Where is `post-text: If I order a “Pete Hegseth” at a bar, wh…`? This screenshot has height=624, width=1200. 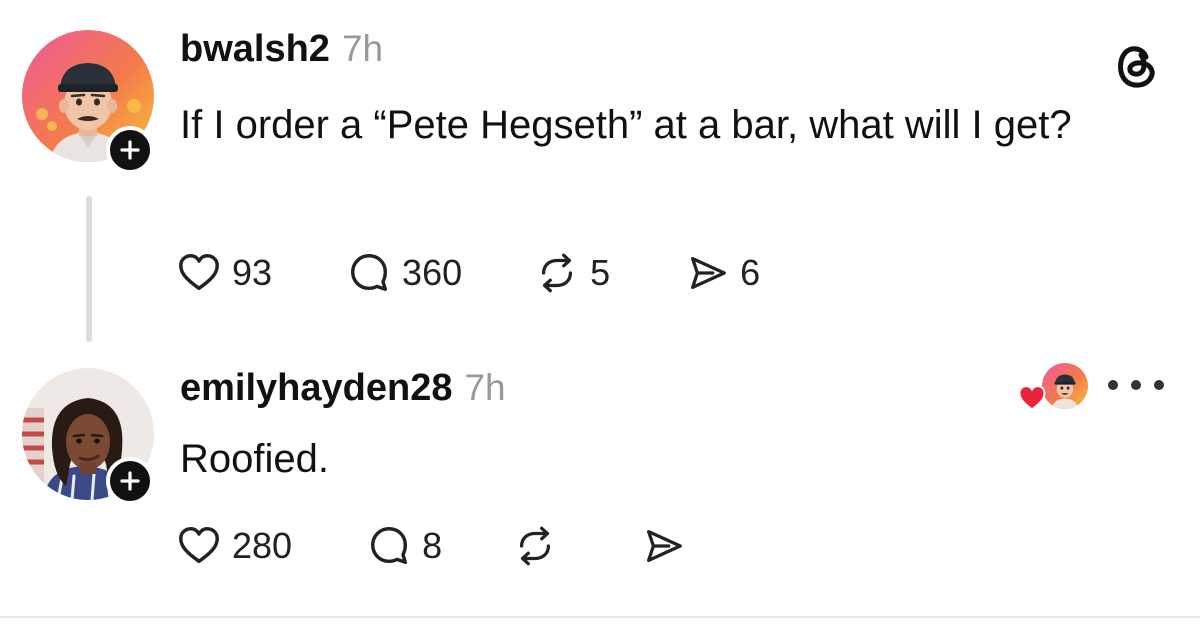
post-text: If I order a “Pete Hegseth” at a bar, wh… is located at coordinates (626, 125).